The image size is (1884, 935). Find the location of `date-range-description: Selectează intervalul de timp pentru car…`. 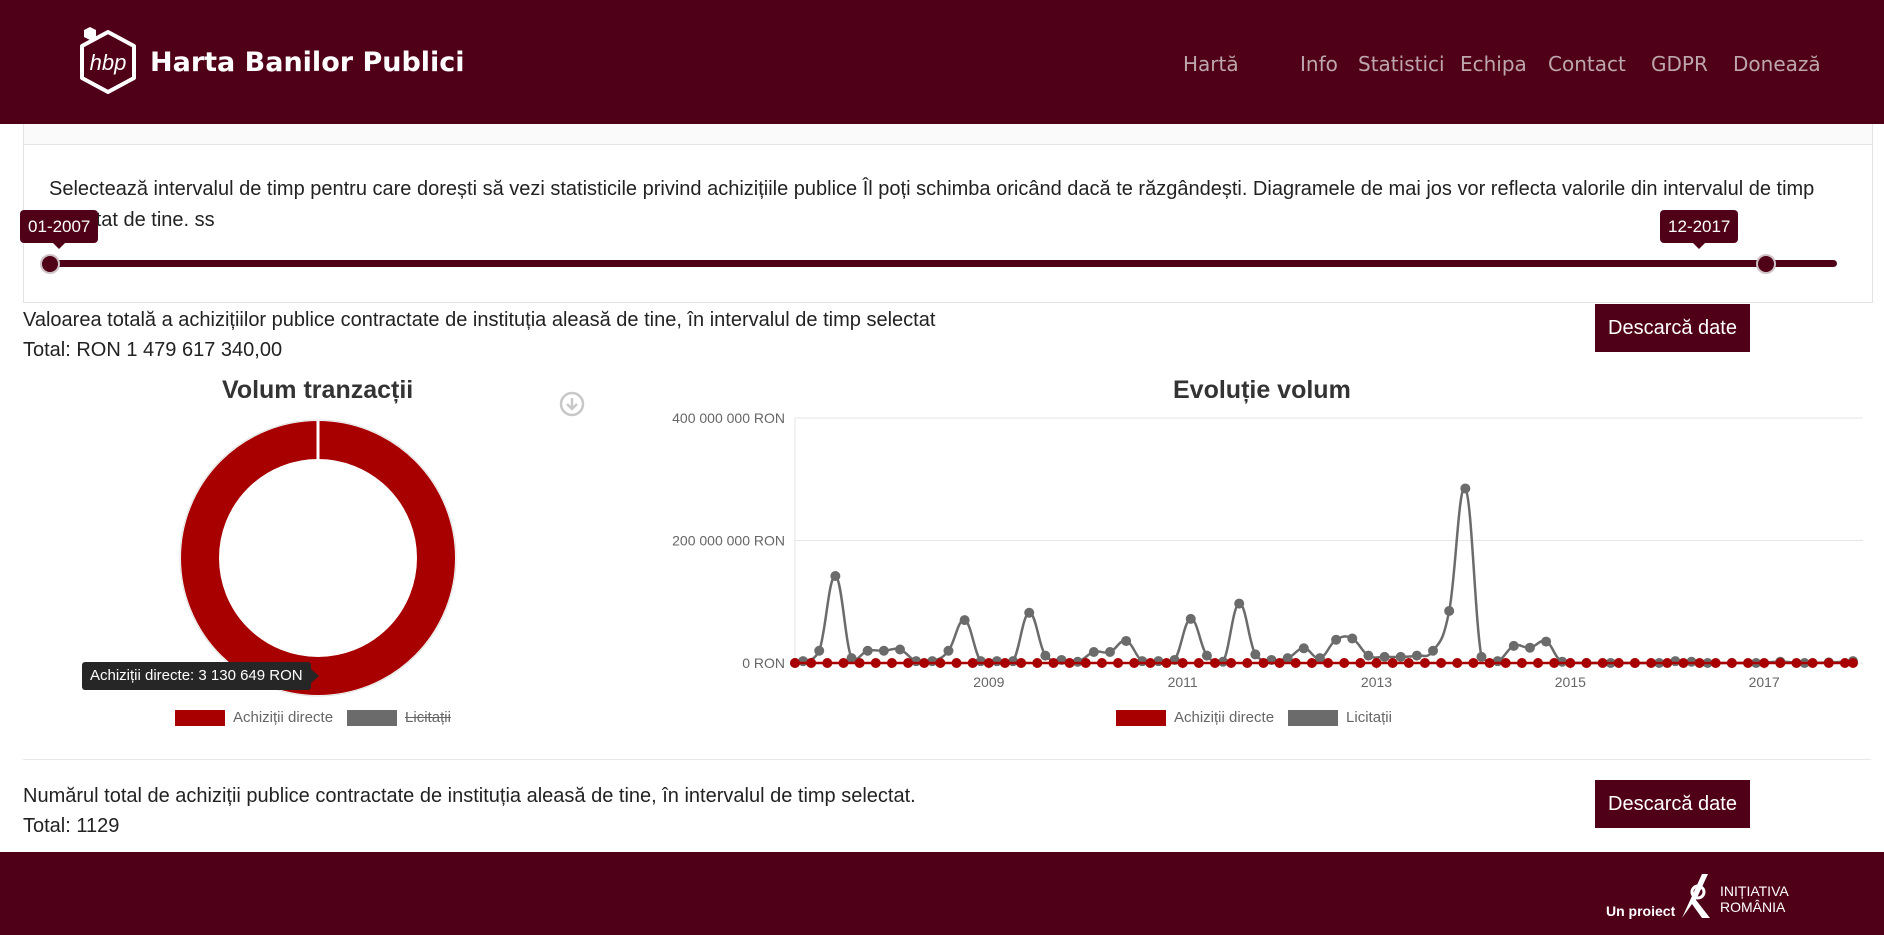

date-range-description: Selectează intervalul de timp pentru car… is located at coordinates (932, 204).